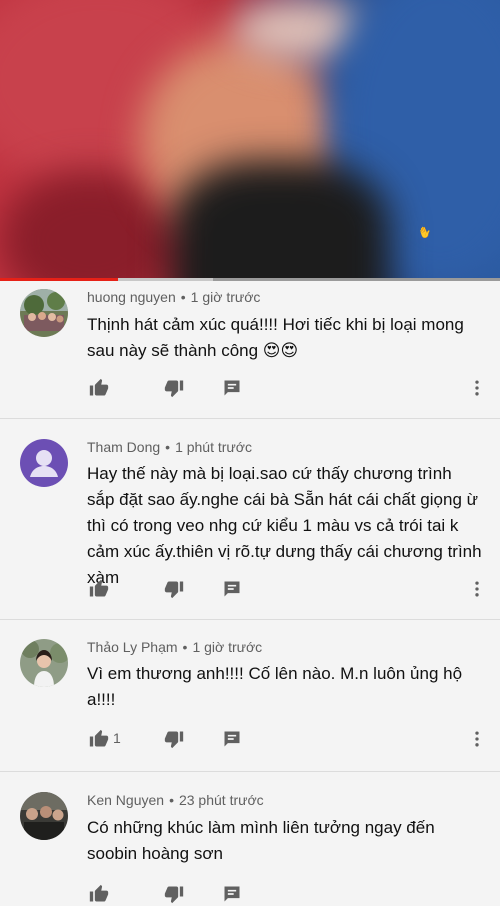 This screenshot has height=906, width=500. I want to click on comment-meta: Tham Dong • 1 phút trước, so click(169, 447).